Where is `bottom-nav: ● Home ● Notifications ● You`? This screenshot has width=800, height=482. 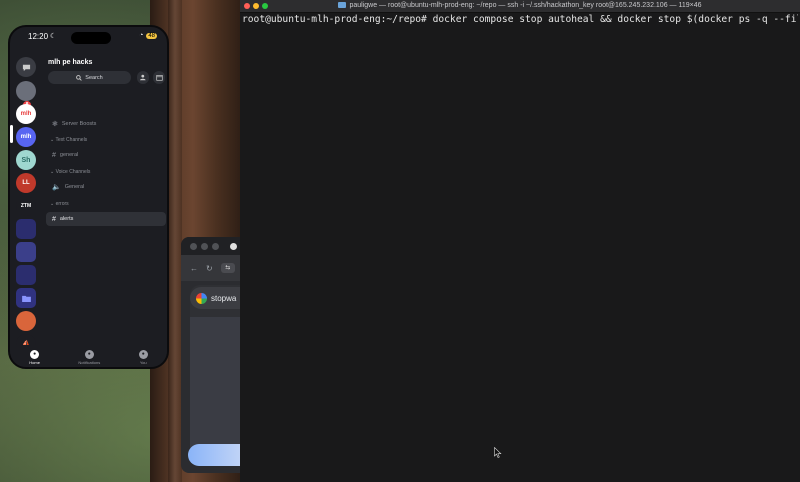 bottom-nav: ● Home ● Notifications ● You is located at coordinates (88, 356).